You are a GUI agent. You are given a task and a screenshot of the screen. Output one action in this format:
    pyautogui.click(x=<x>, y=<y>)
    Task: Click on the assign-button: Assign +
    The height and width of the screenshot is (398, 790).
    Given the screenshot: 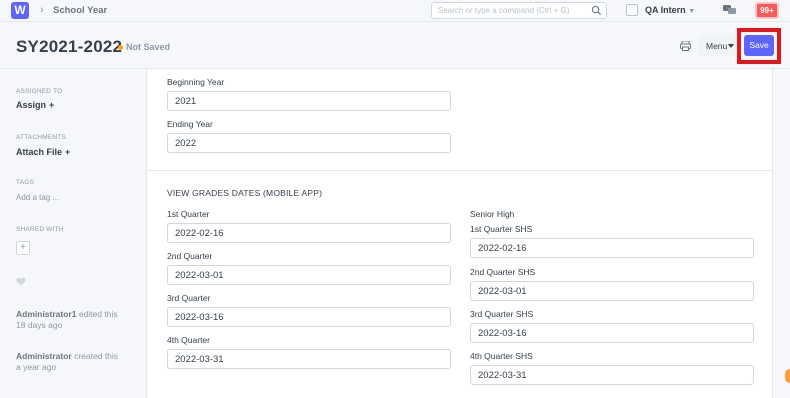 What is the action you would take?
    pyautogui.click(x=35, y=105)
    